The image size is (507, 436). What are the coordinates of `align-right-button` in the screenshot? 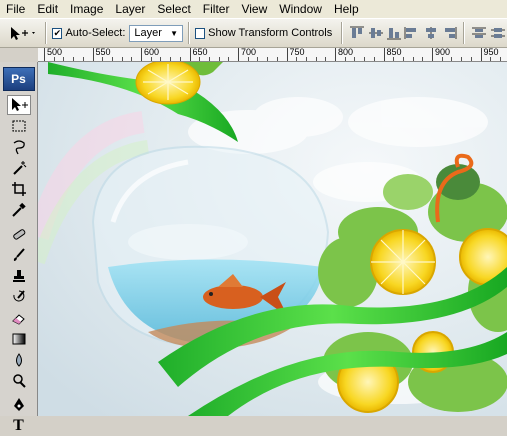 It's located at (449, 33).